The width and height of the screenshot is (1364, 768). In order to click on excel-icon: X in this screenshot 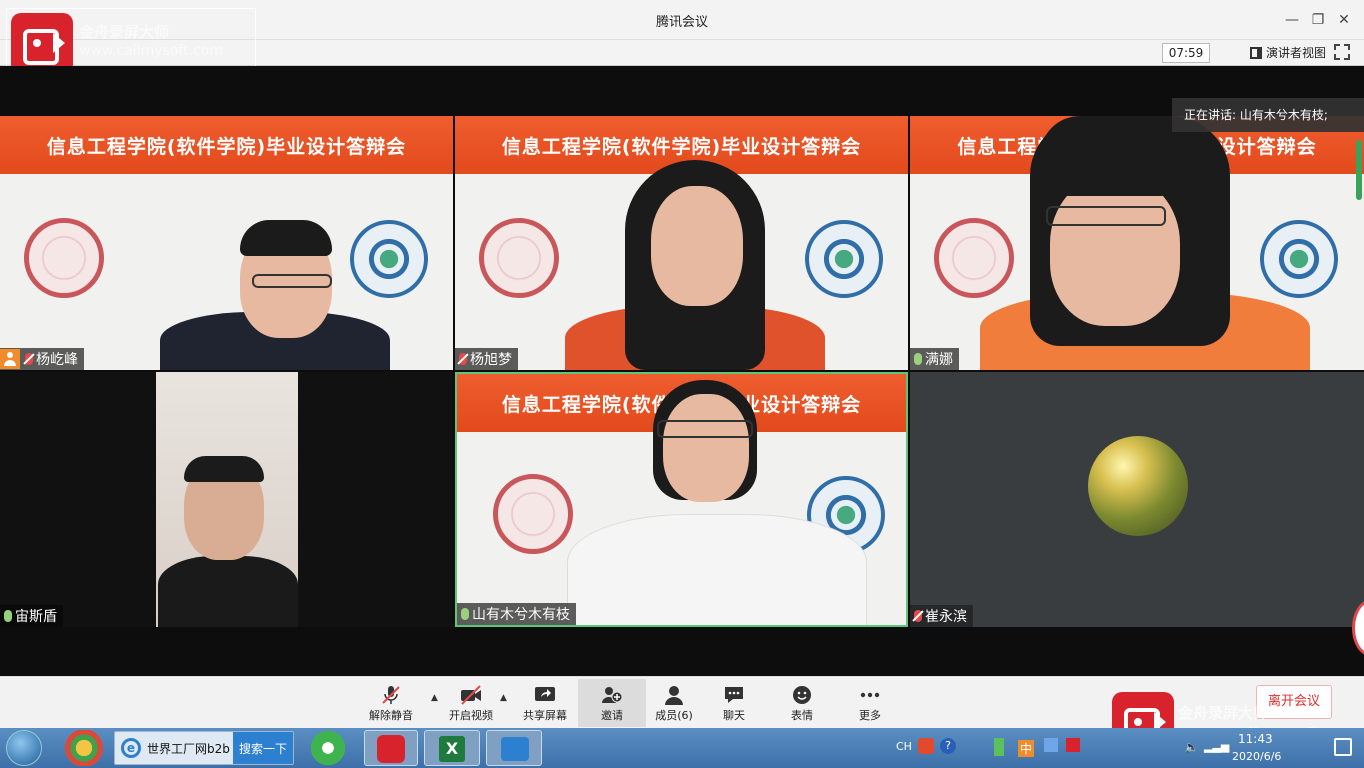, I will do `click(452, 749)`.